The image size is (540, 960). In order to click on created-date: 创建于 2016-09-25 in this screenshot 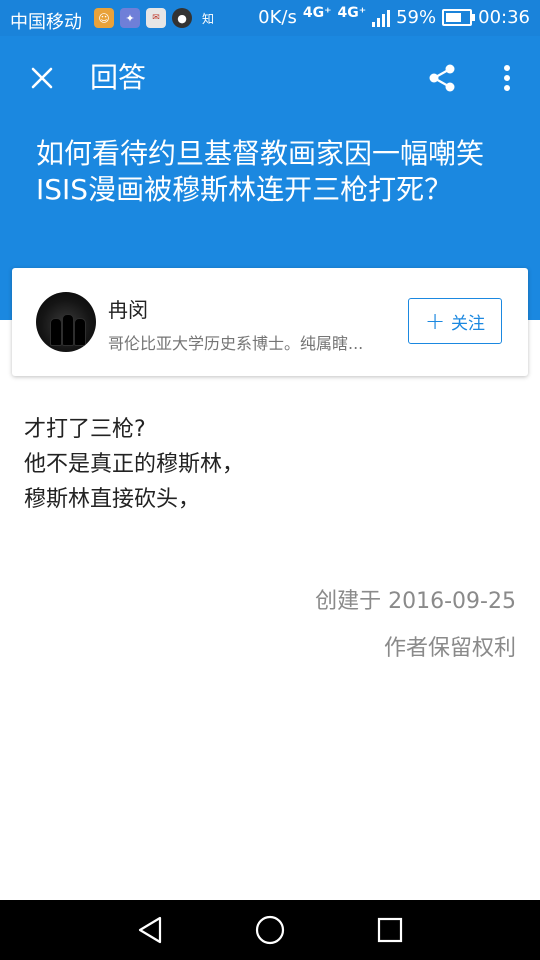, I will do `click(415, 601)`.